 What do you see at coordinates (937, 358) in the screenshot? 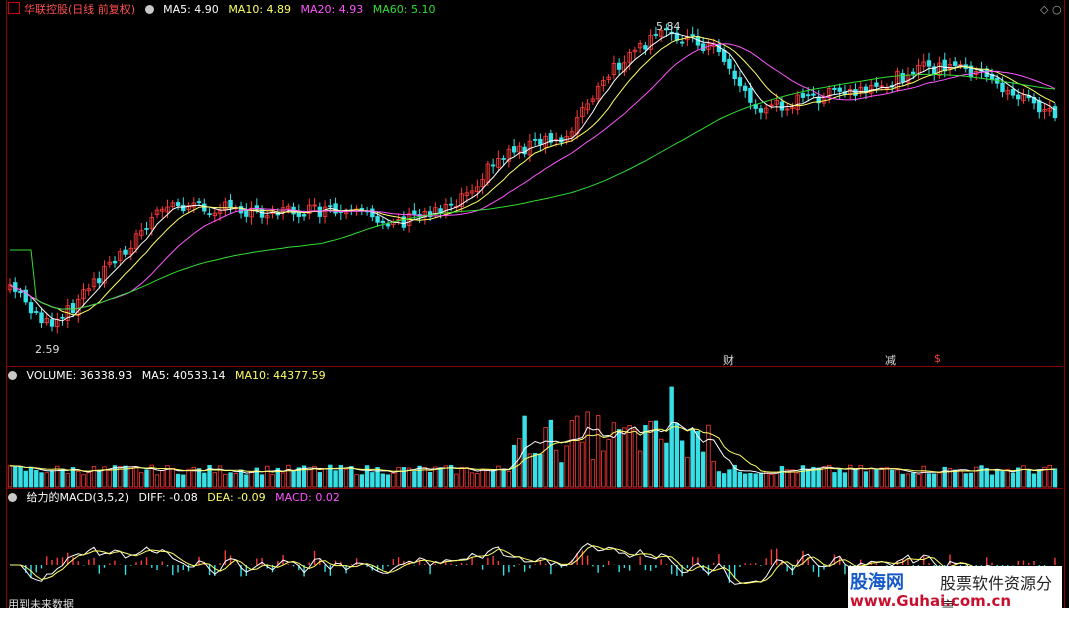
I see `event-marker-dividend: $` at bounding box center [937, 358].